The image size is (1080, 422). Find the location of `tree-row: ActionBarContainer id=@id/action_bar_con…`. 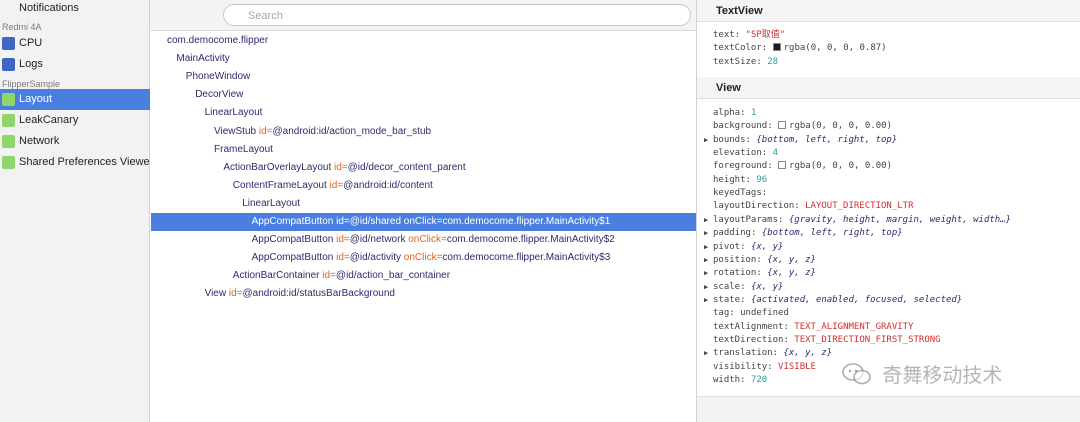

tree-row: ActionBarContainer id=@id/action_bar_con… is located at coordinates (423, 276).